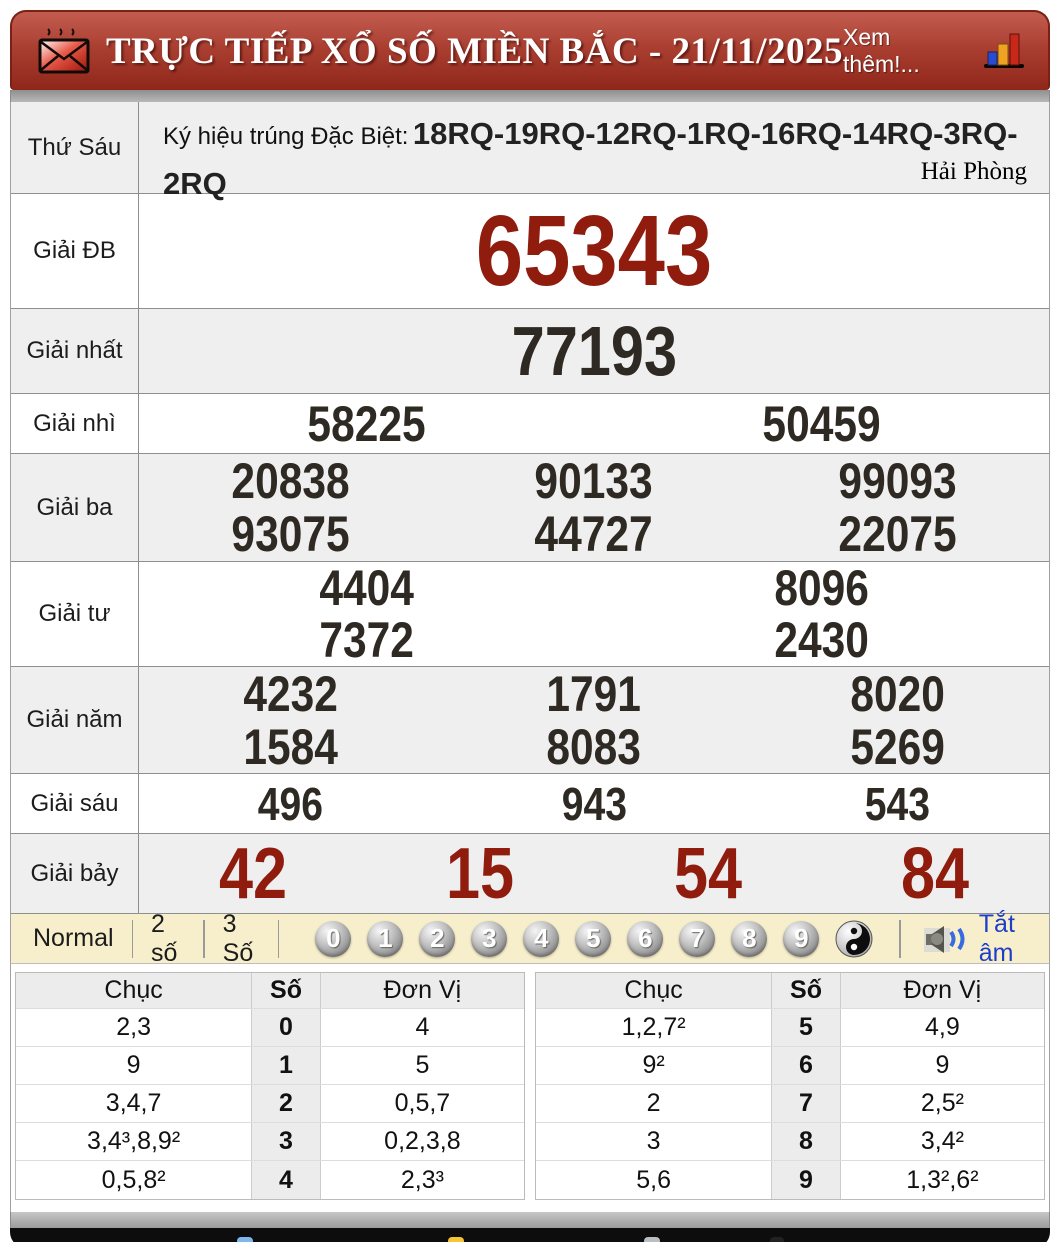  What do you see at coordinates (75, 873) in the screenshot?
I see `prize-label-bay: Giải bảy` at bounding box center [75, 873].